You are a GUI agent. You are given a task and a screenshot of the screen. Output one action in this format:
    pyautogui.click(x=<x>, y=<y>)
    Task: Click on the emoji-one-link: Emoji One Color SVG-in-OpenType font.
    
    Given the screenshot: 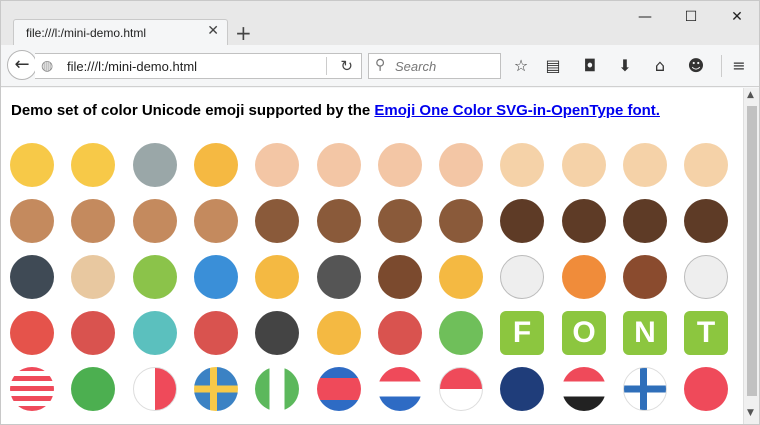 What is the action you would take?
    pyautogui.click(x=517, y=110)
    